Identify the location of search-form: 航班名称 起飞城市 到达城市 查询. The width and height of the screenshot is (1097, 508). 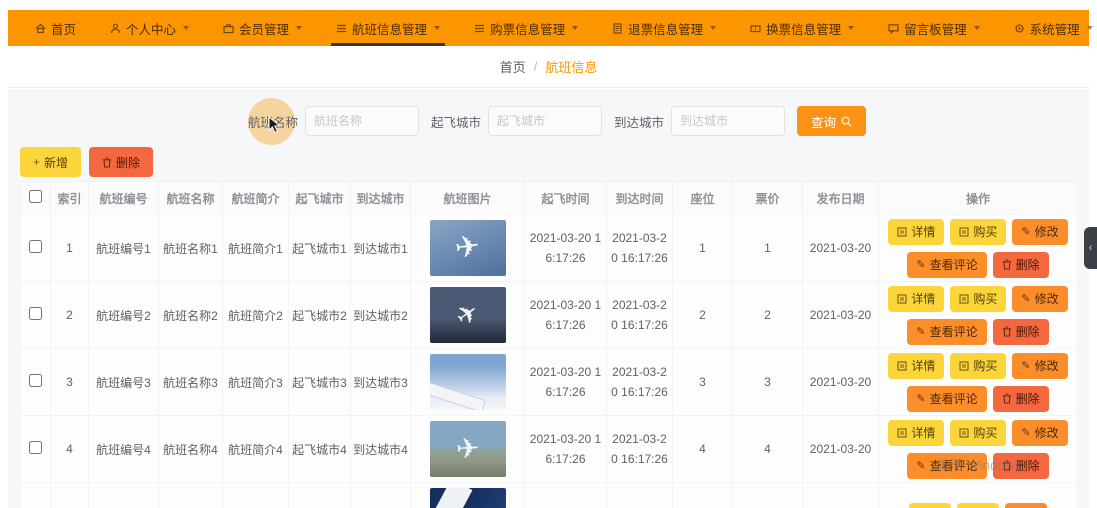
(557, 121).